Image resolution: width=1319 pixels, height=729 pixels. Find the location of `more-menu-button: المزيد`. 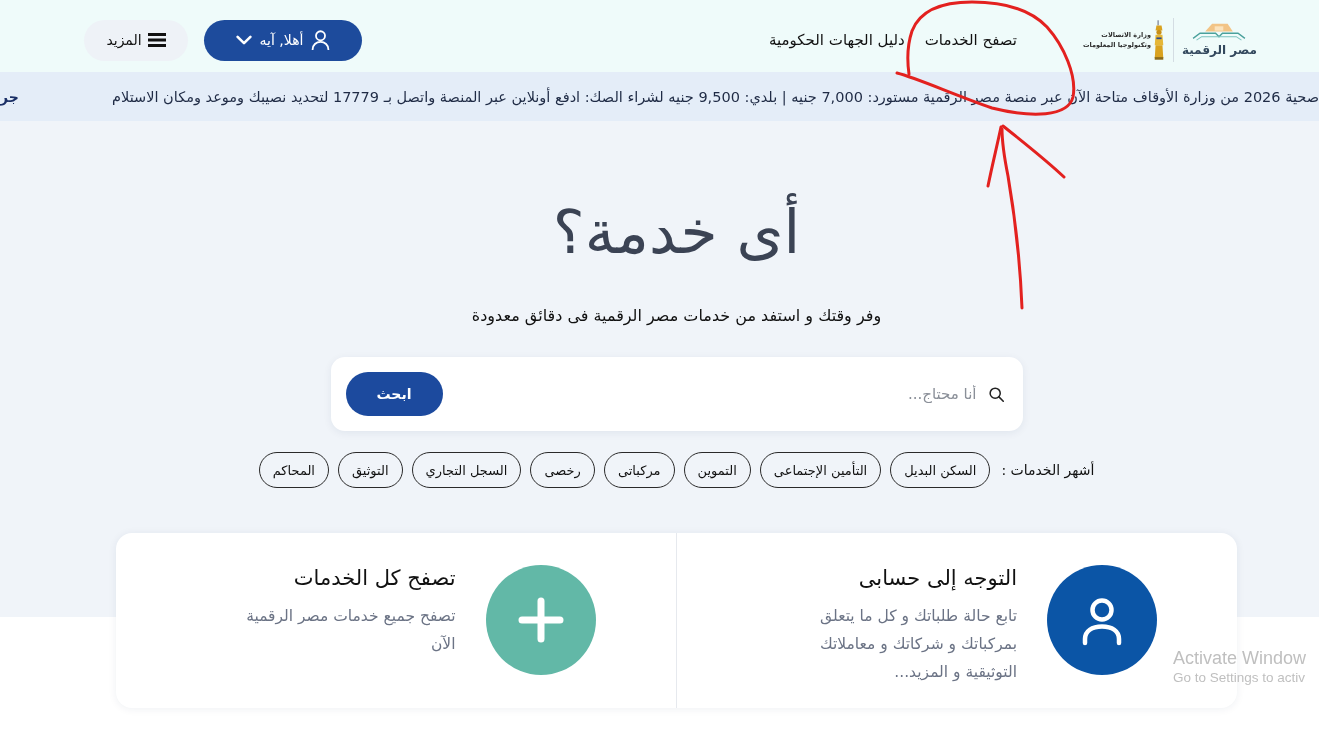

more-menu-button: المزيد is located at coordinates (136, 40).